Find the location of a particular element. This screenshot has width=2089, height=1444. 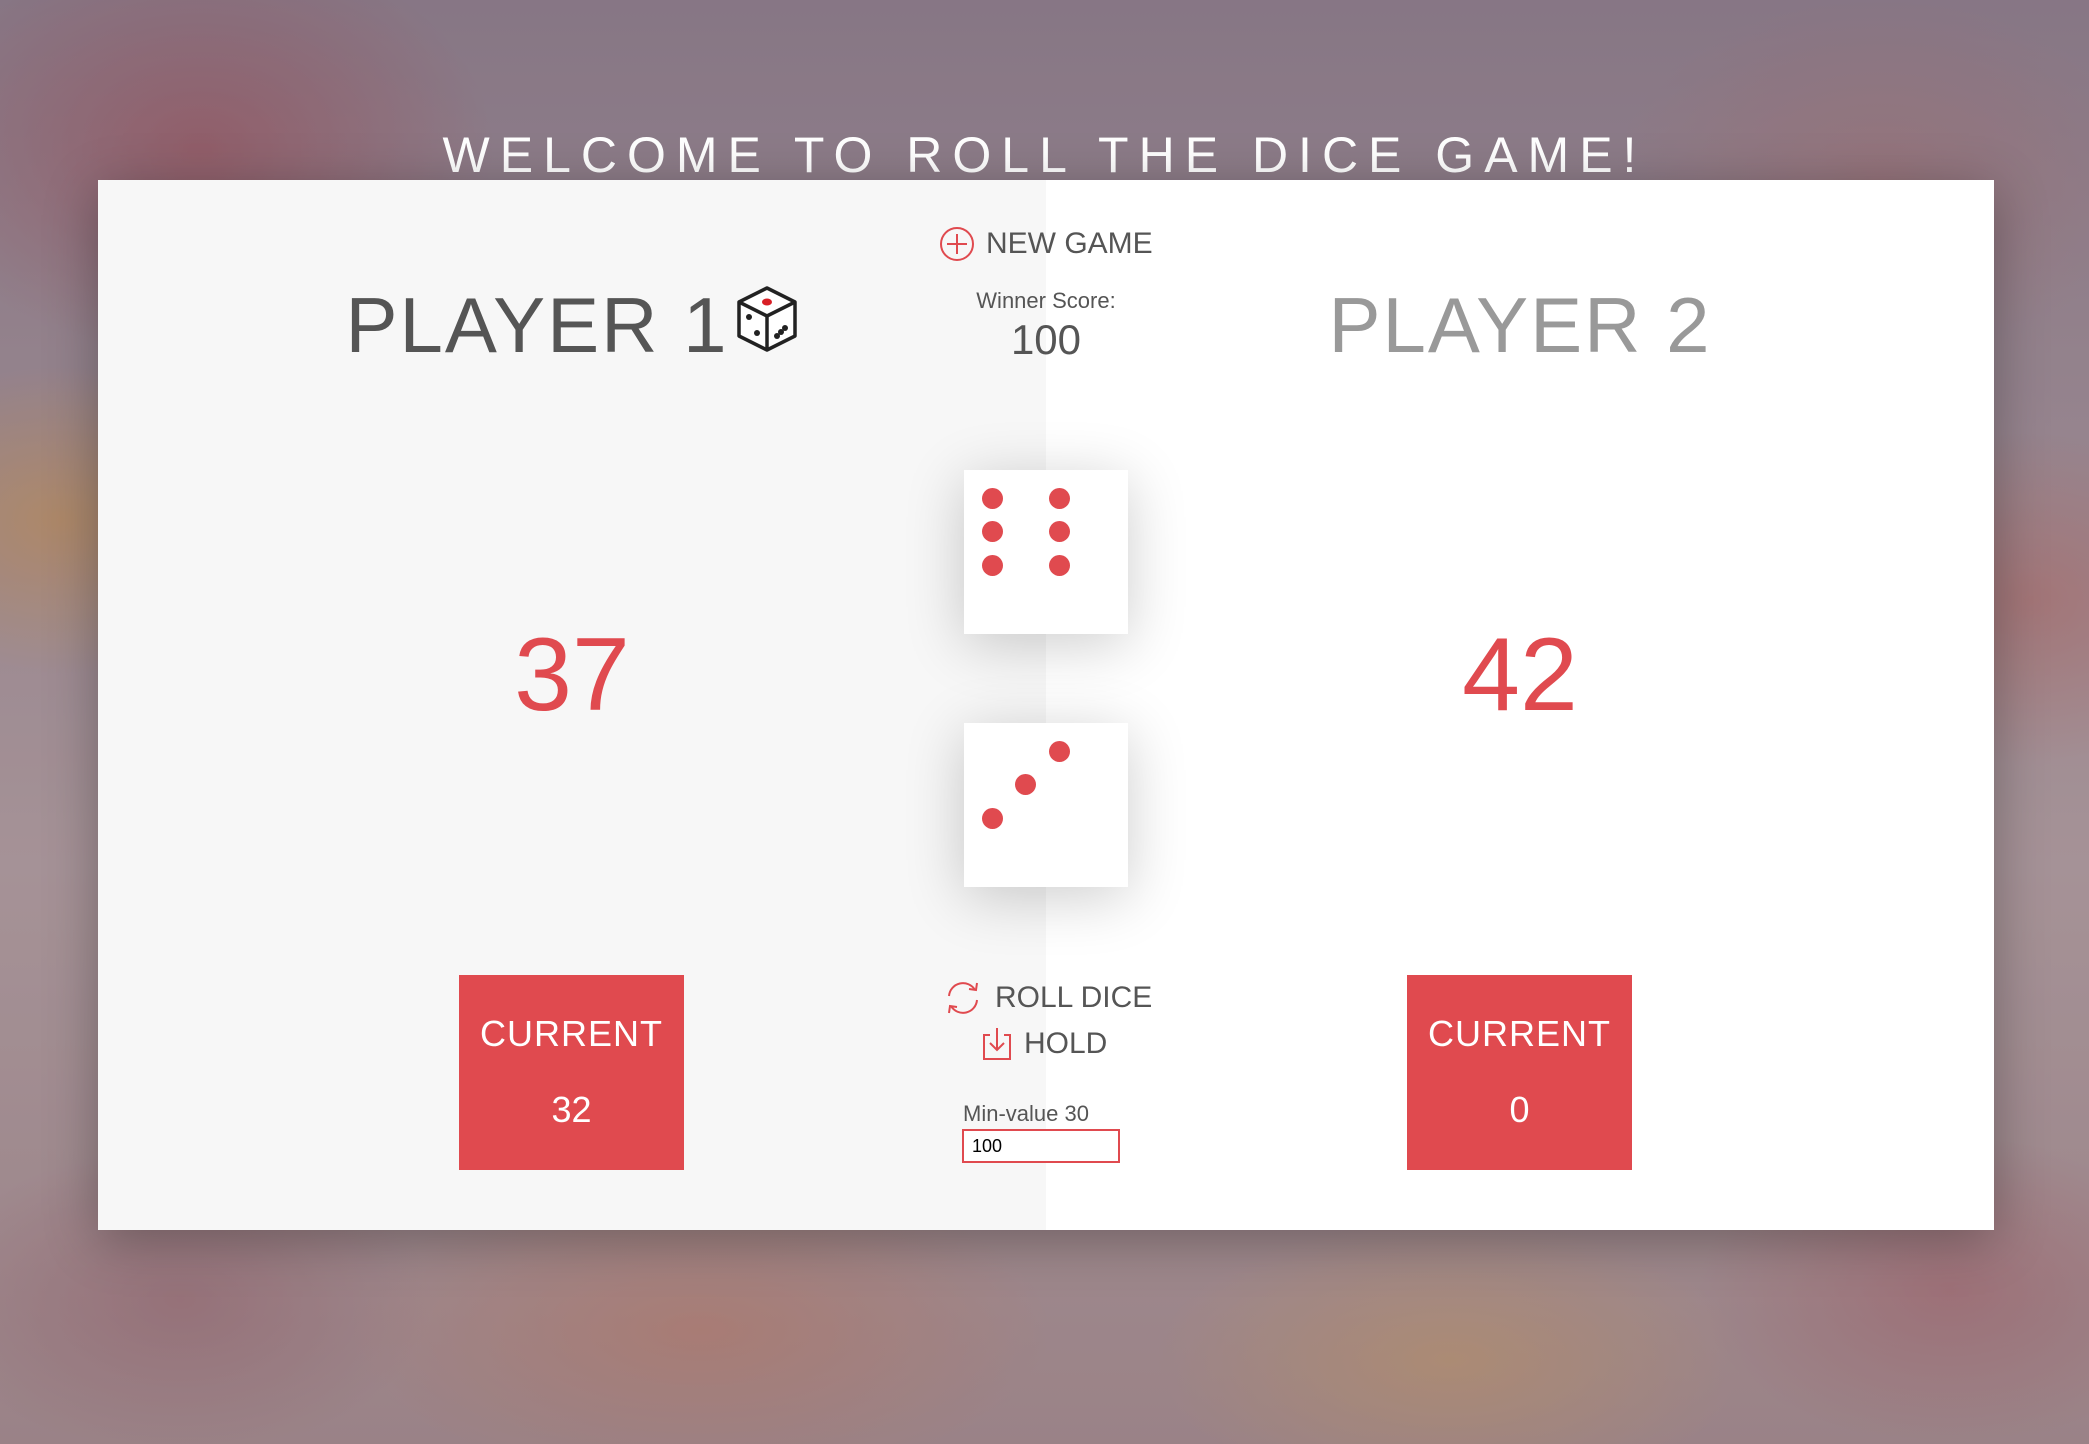

winner-score-label: Winner Score: is located at coordinates (1046, 300).